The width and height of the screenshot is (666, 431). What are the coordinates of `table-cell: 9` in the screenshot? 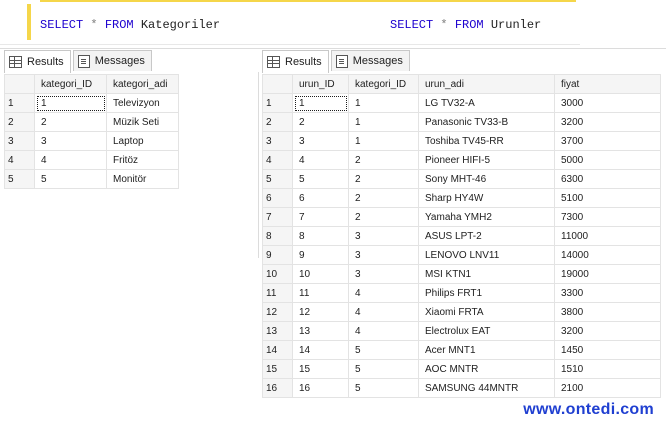 It's located at (320, 255).